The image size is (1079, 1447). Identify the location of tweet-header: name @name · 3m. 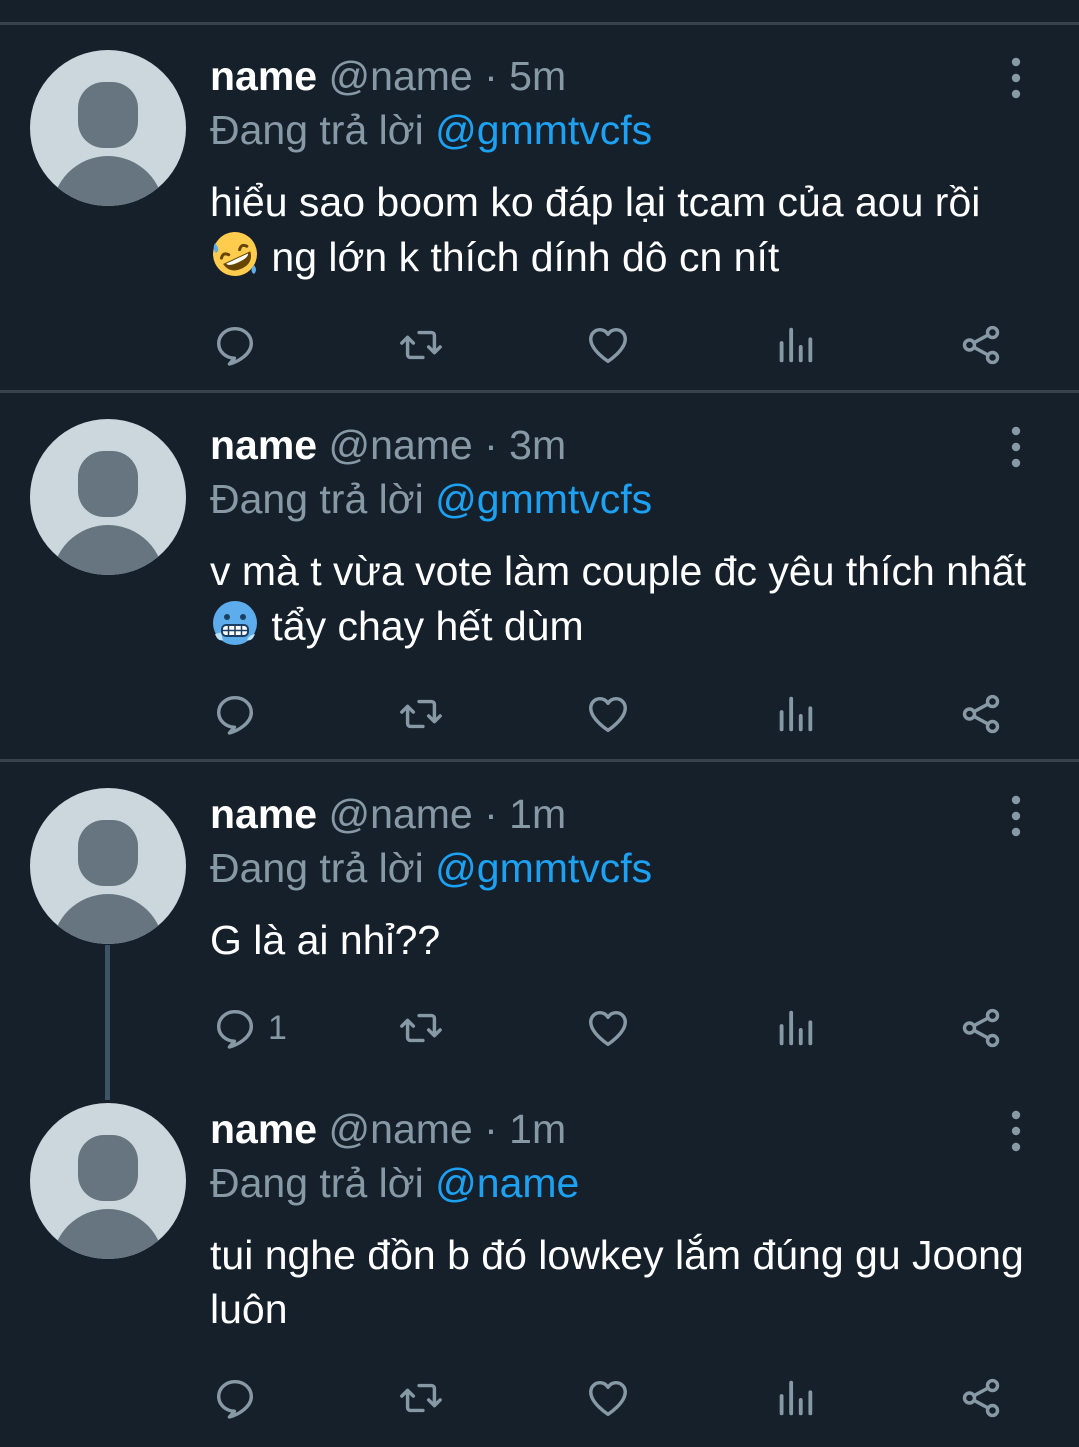
(388, 445).